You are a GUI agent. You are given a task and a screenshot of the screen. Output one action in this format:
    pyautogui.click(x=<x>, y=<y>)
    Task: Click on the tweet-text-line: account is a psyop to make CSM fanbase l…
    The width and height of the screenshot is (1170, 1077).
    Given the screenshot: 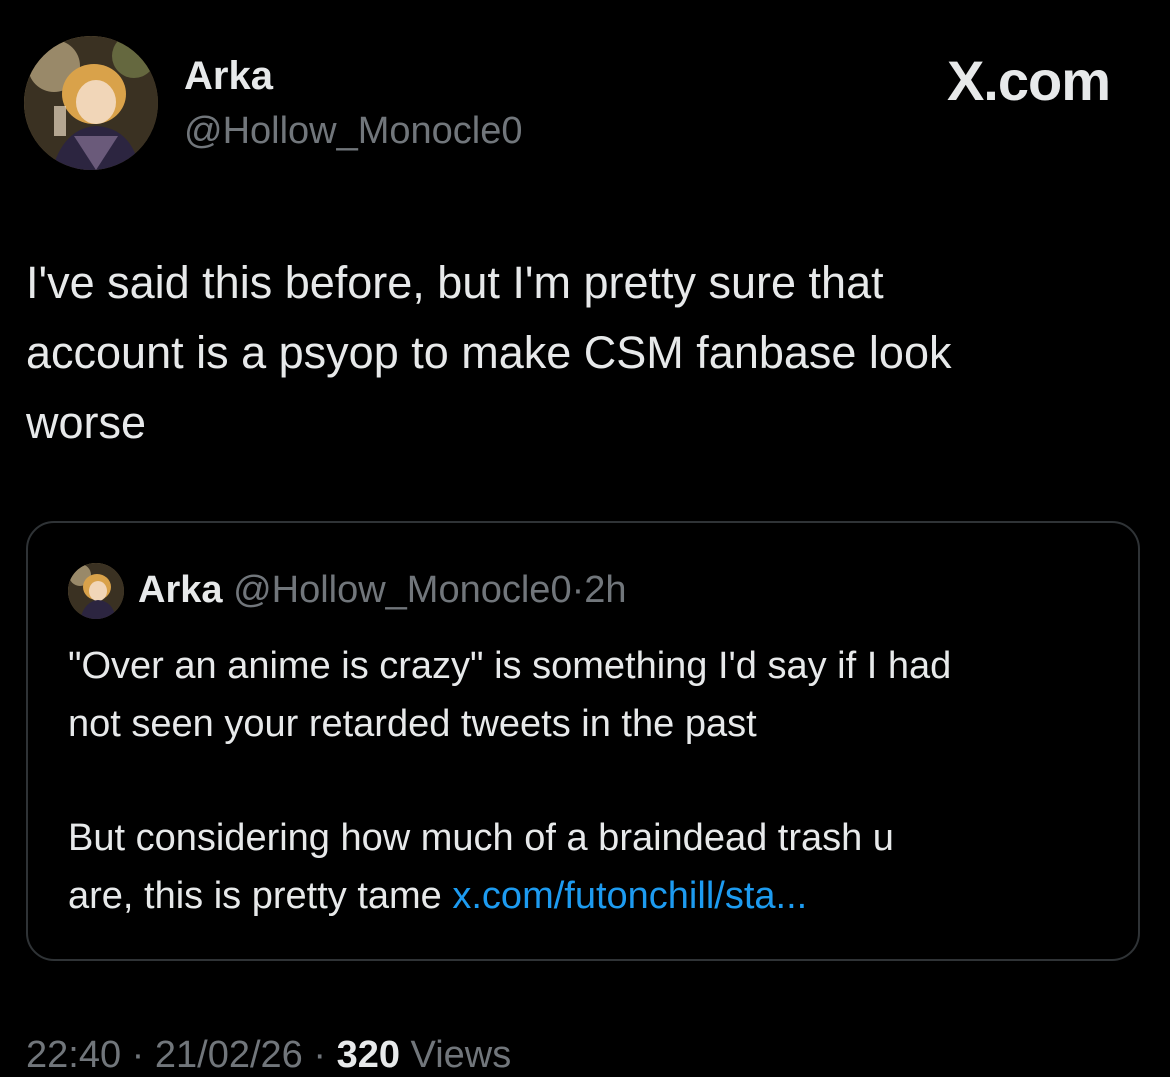 What is the action you would take?
    pyautogui.click(x=489, y=352)
    